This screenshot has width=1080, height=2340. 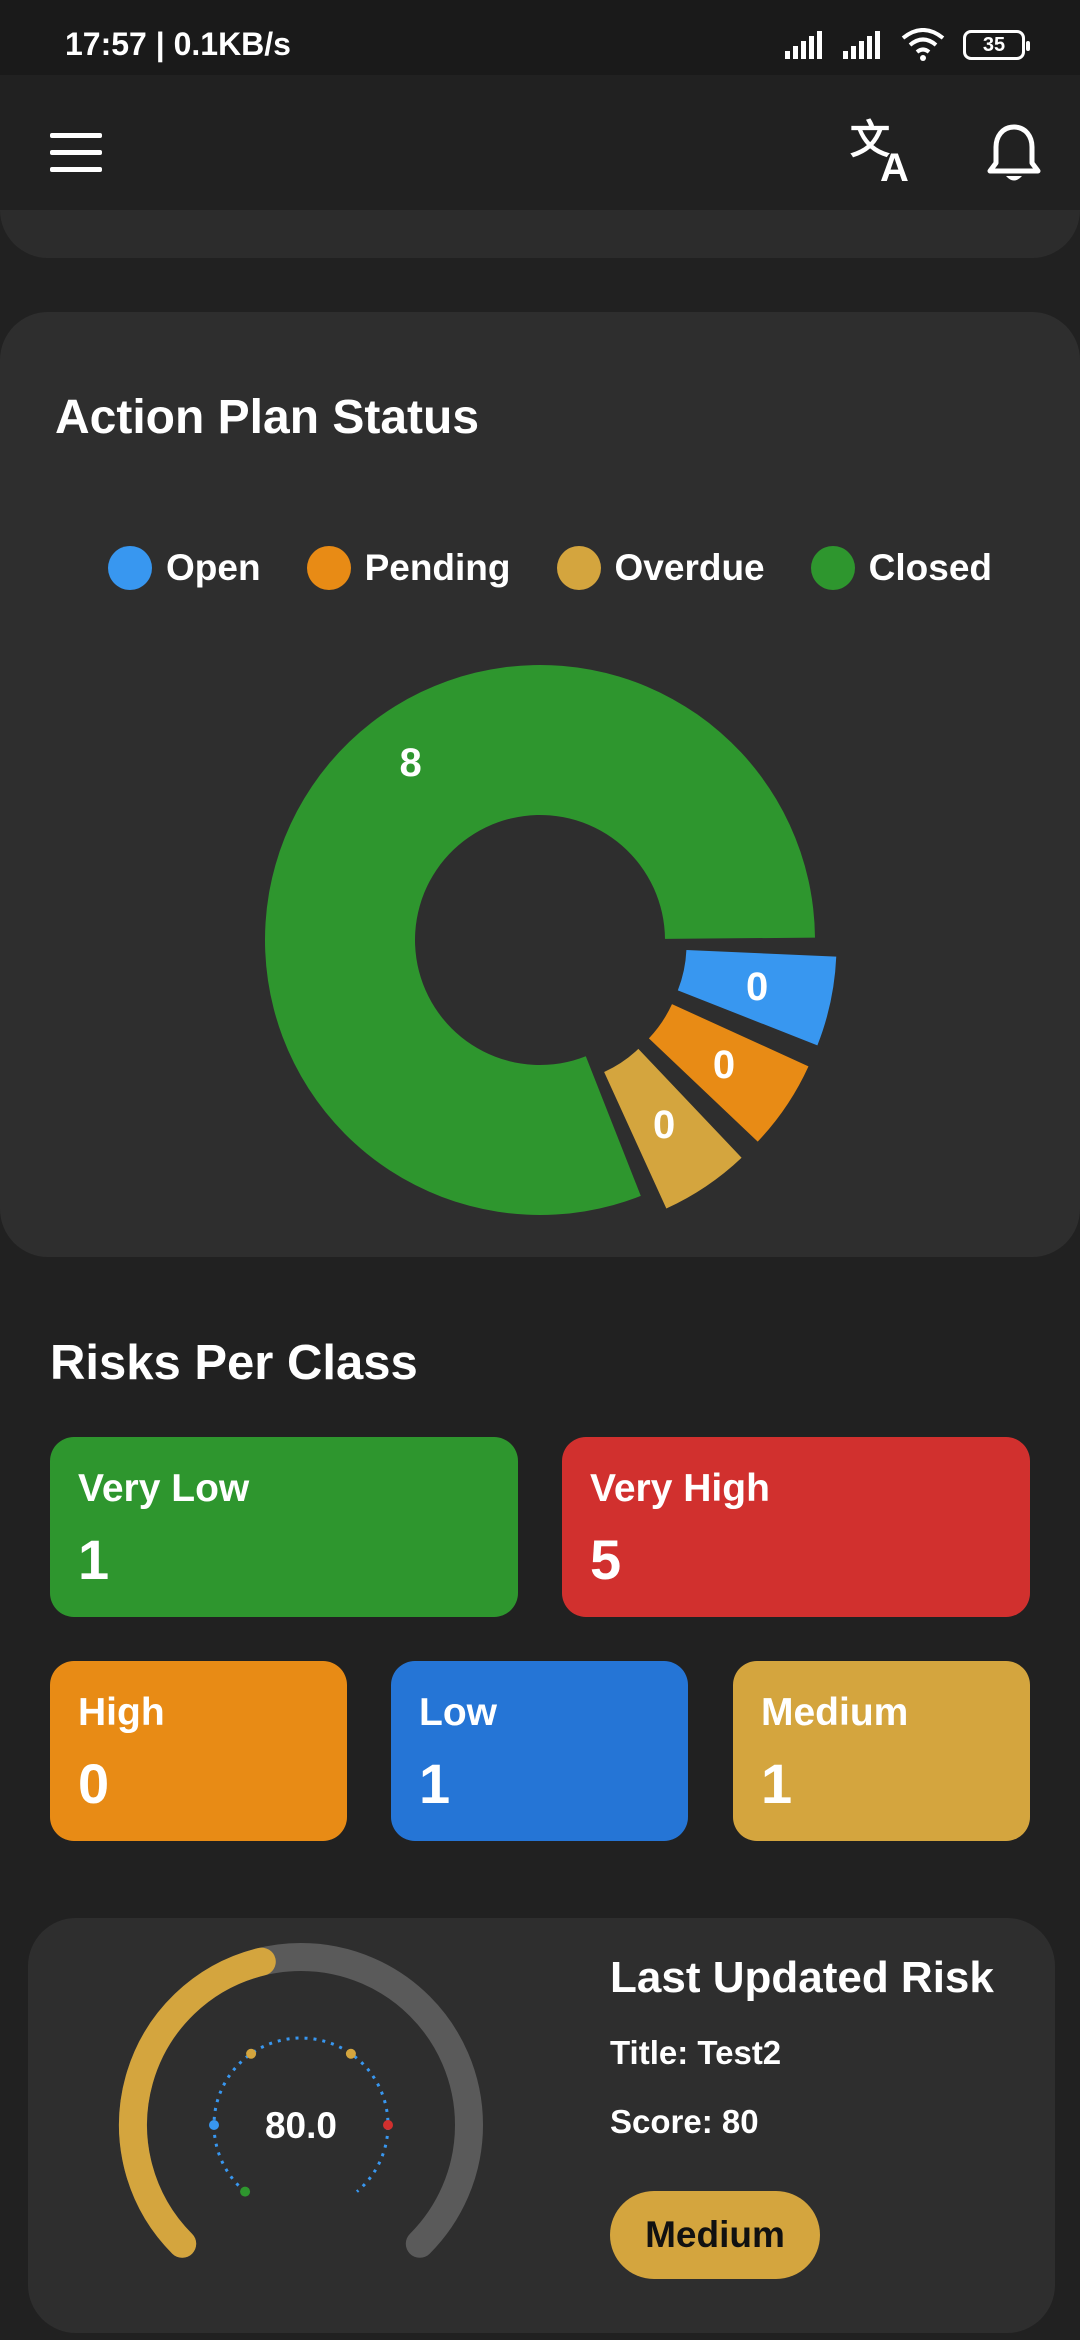 I want to click on last-updated-risk-title: Last Updated Risk, so click(x=802, y=1977).